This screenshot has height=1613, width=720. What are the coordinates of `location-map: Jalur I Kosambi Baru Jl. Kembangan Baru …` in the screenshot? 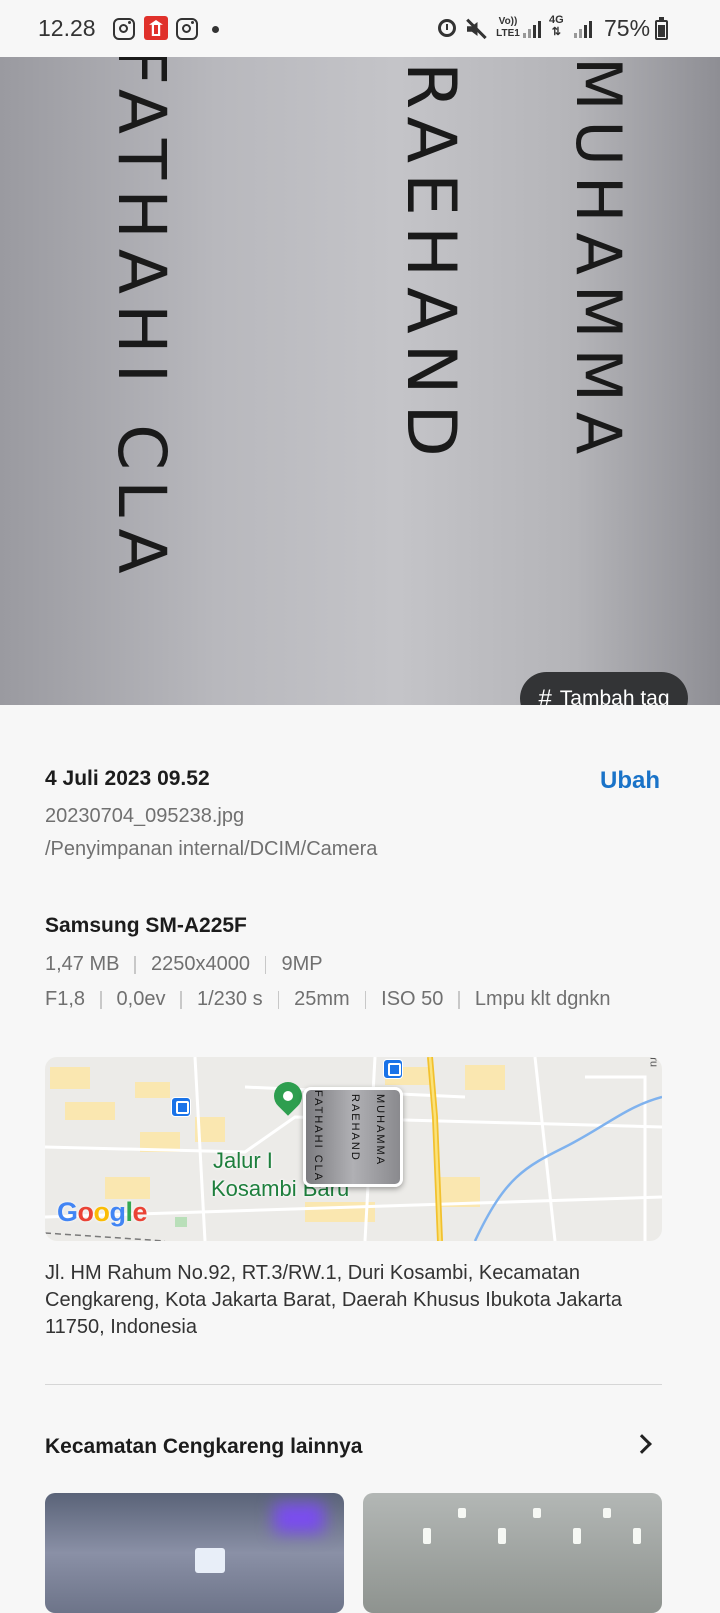 It's located at (353, 1149).